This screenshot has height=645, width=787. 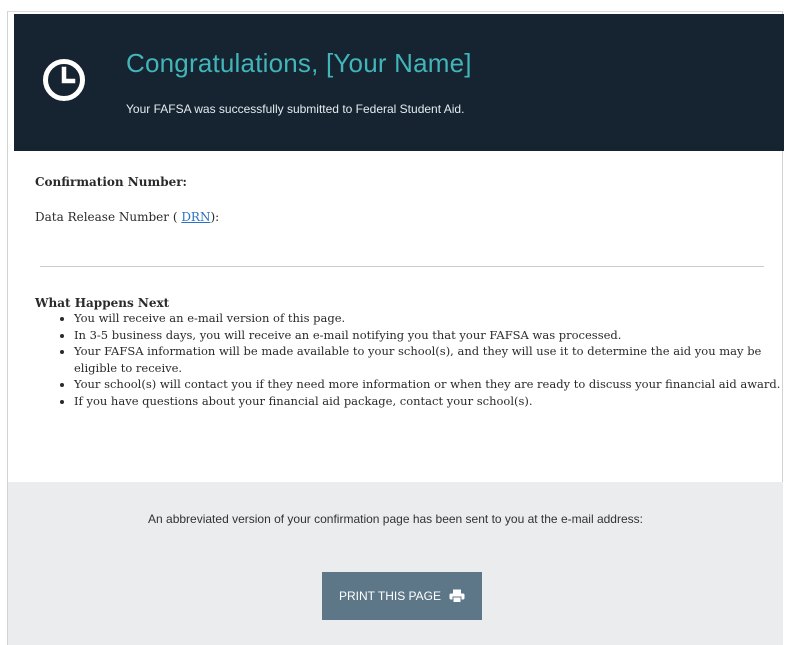 I want to click on printer-icon, so click(x=457, y=596).